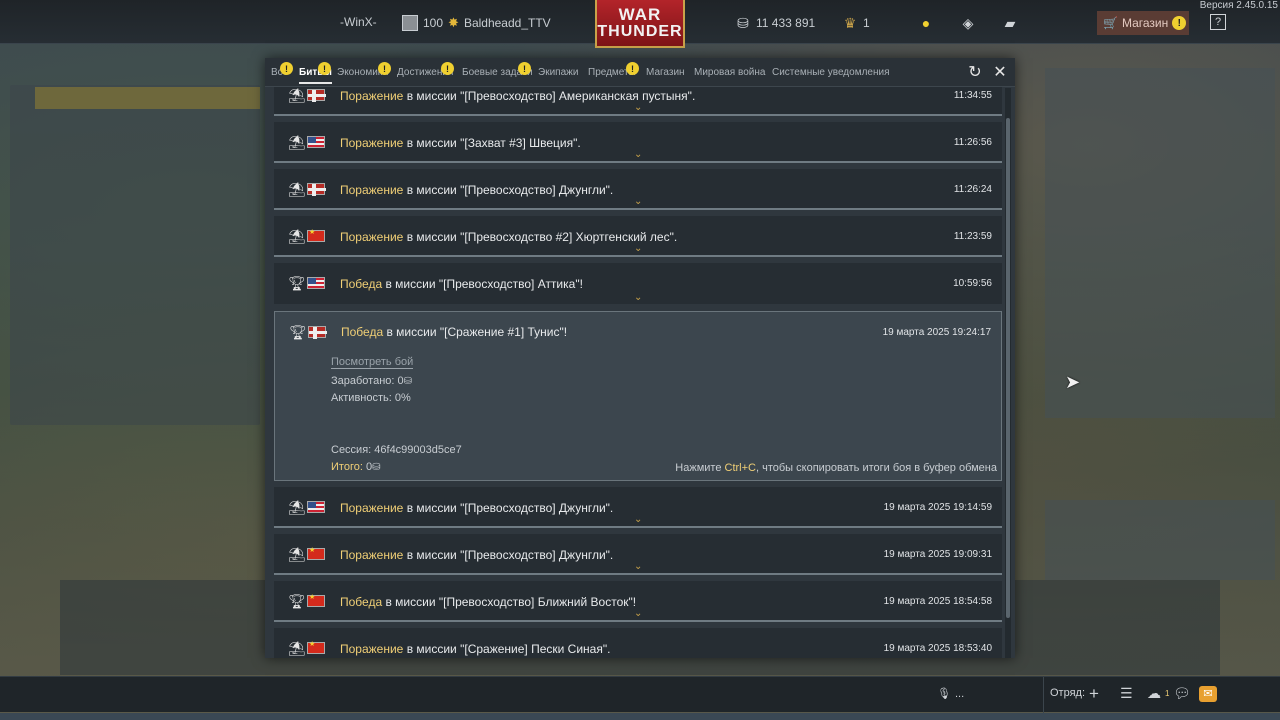  What do you see at coordinates (944, 694) in the screenshot?
I see `microphone-icon: 🎙︎` at bounding box center [944, 694].